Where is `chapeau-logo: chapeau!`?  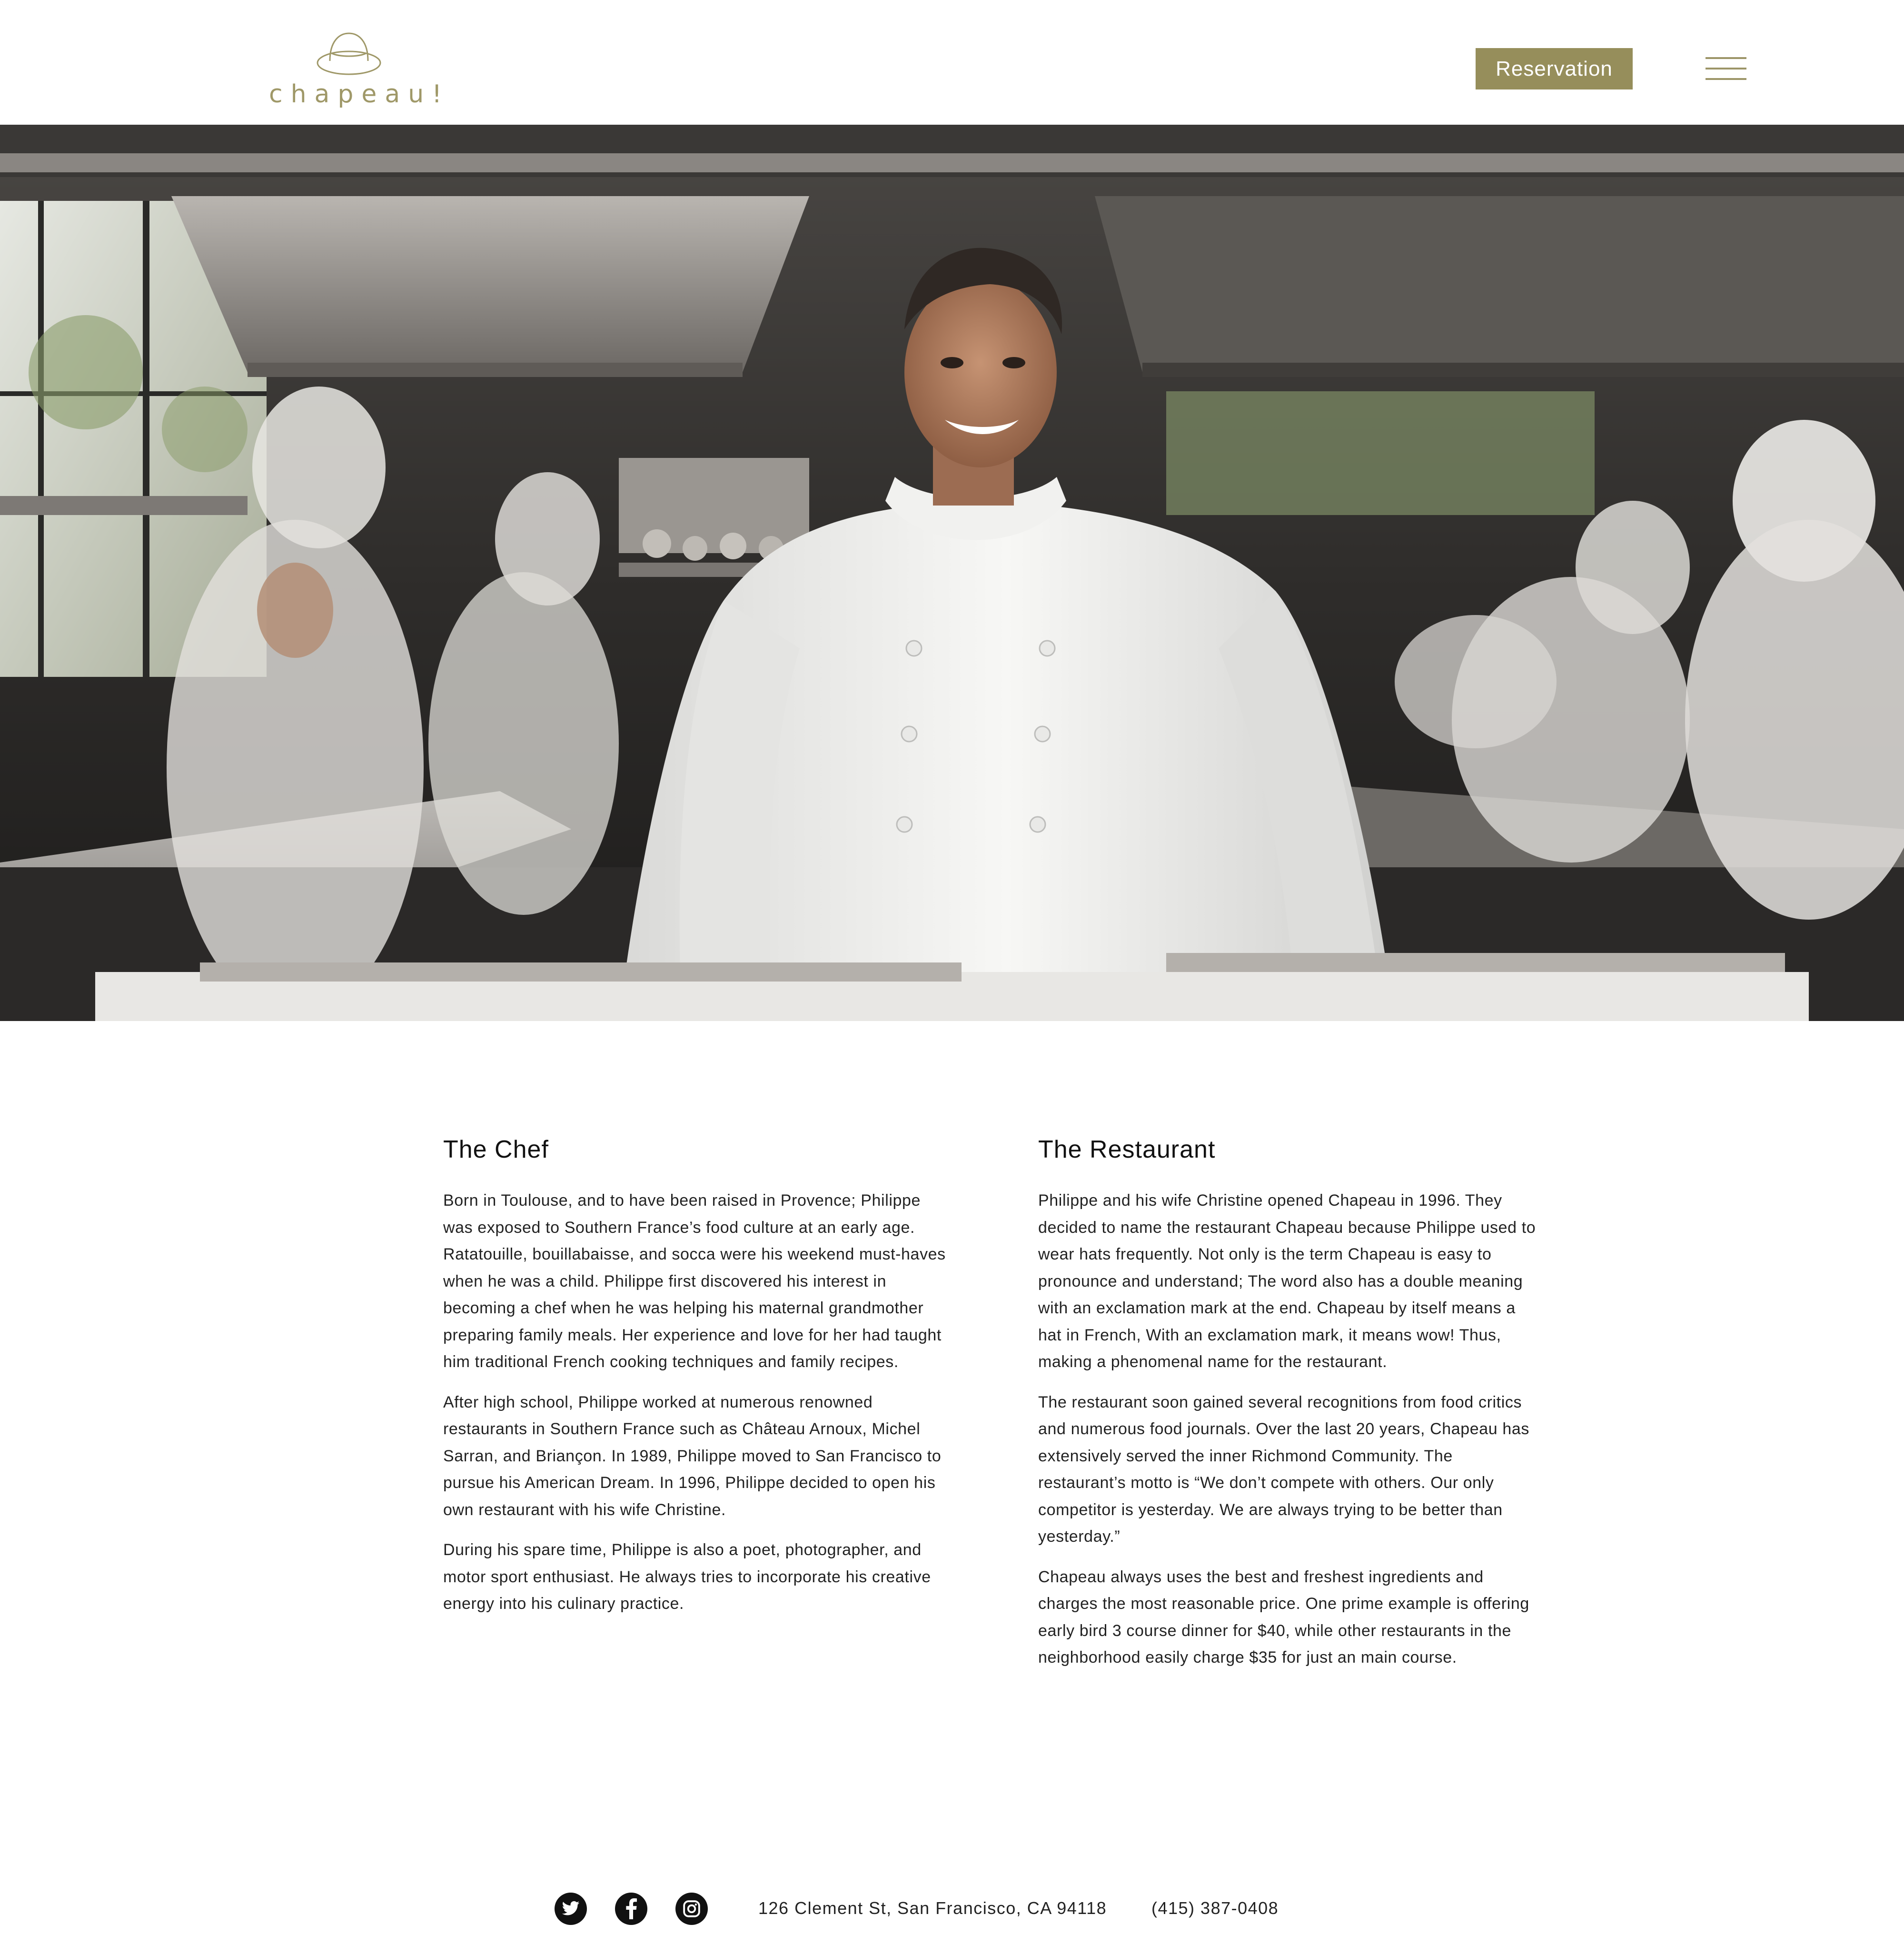
chapeau-logo: chapeau! is located at coordinates (359, 70).